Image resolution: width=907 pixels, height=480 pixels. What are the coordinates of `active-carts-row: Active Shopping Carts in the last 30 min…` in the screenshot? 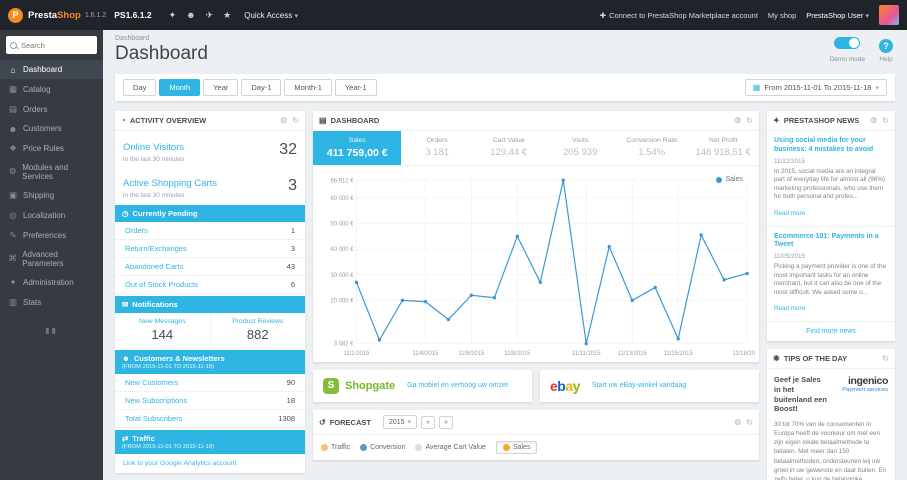 It's located at (210, 185).